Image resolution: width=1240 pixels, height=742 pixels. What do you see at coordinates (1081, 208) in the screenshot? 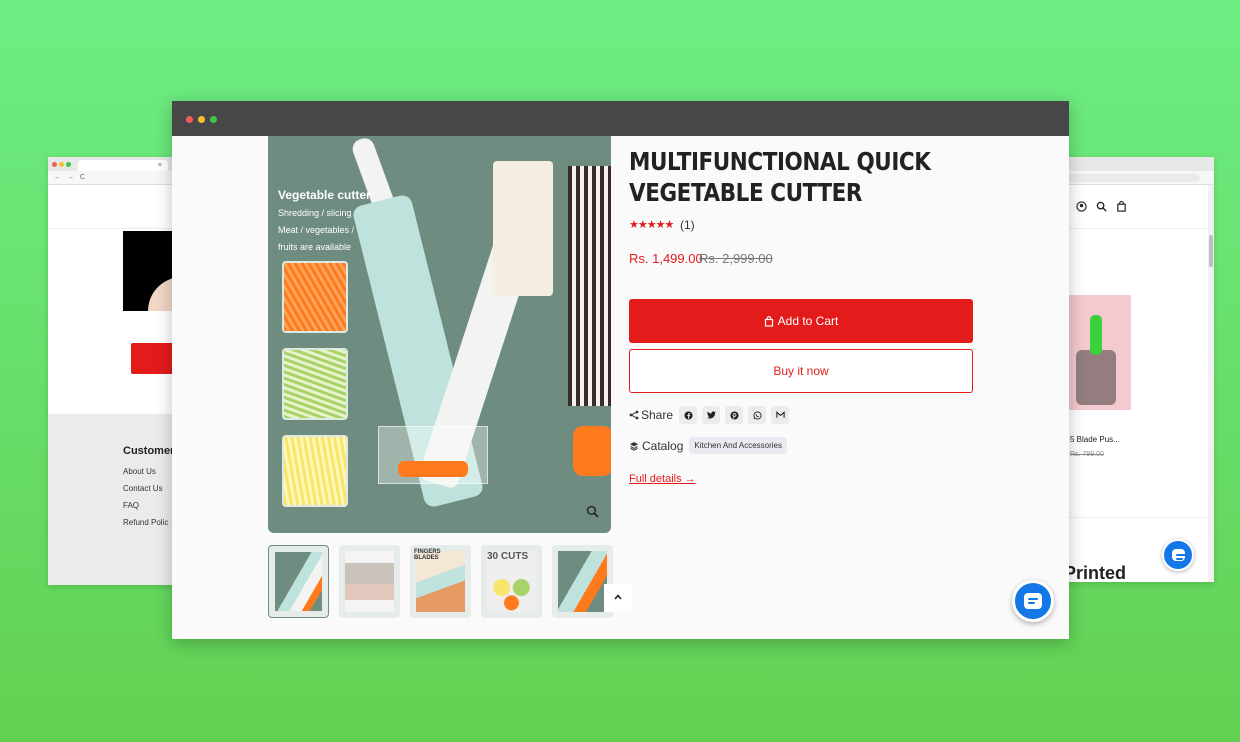
I see `account-icon` at bounding box center [1081, 208].